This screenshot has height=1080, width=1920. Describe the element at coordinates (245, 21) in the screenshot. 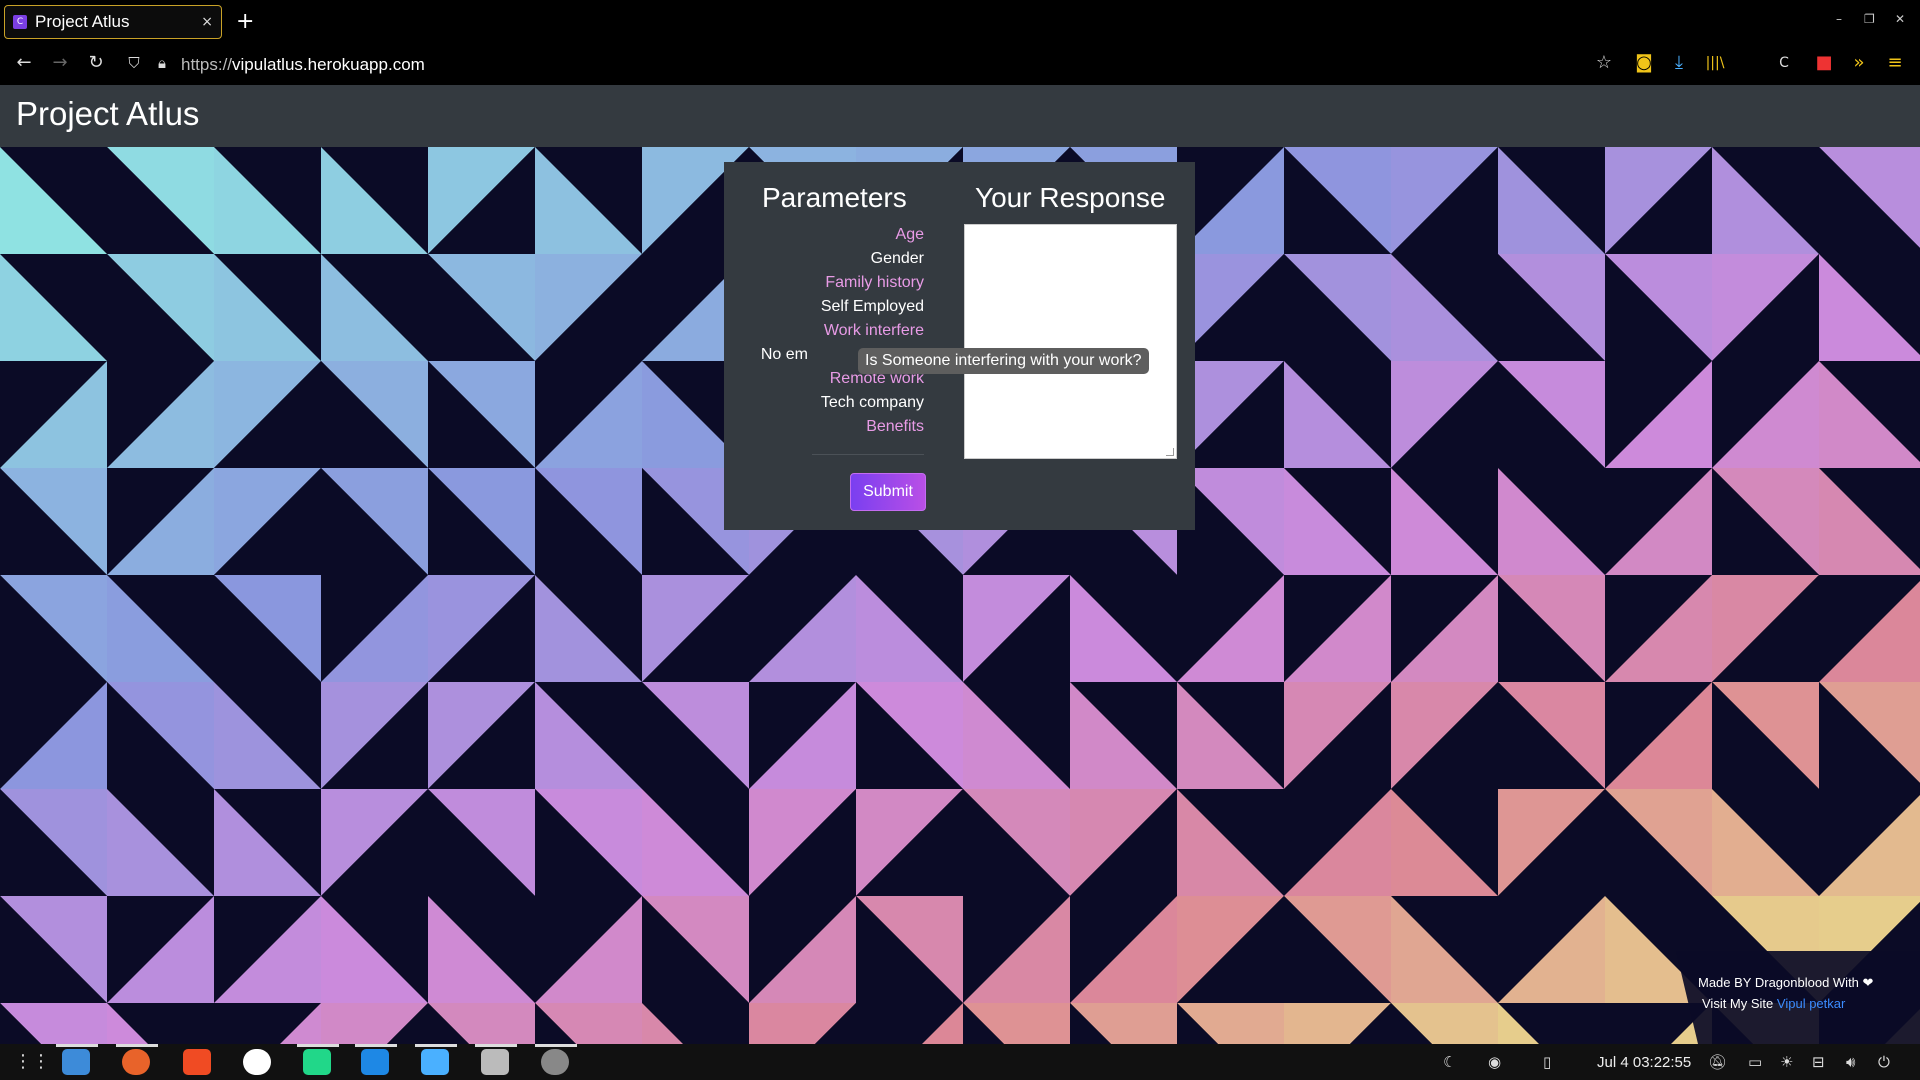

I see `new-tab-button: +` at that location.